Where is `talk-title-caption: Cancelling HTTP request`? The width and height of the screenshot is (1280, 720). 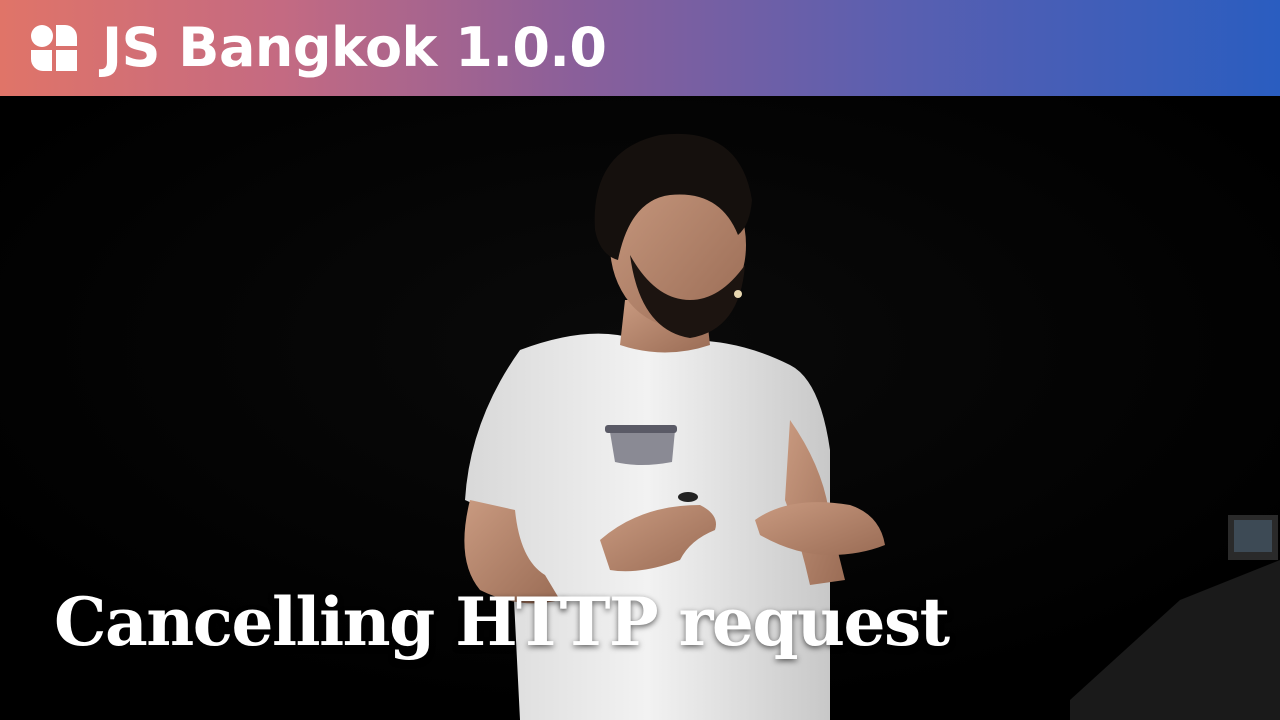 talk-title-caption: Cancelling HTTP request is located at coordinates (502, 622).